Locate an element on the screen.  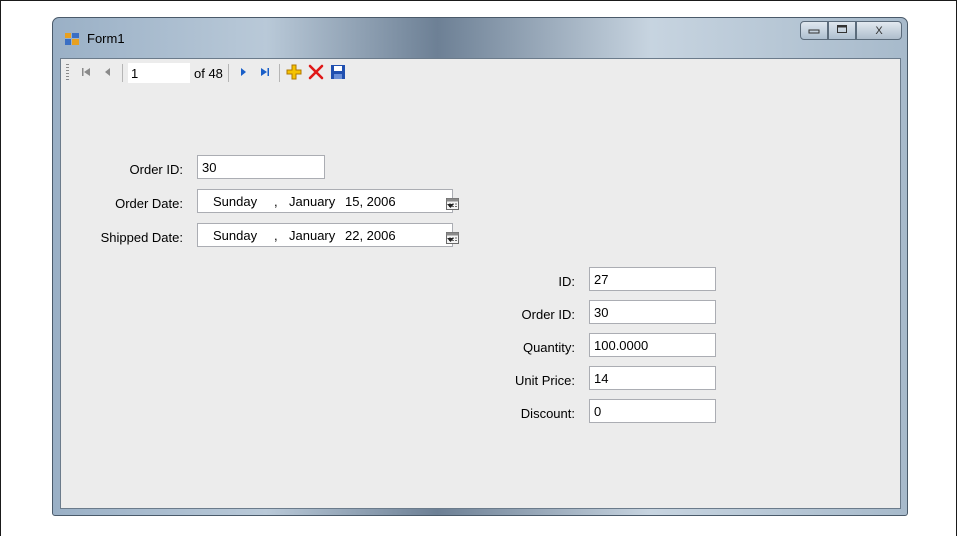
maximize-button is located at coordinates (842, 30).